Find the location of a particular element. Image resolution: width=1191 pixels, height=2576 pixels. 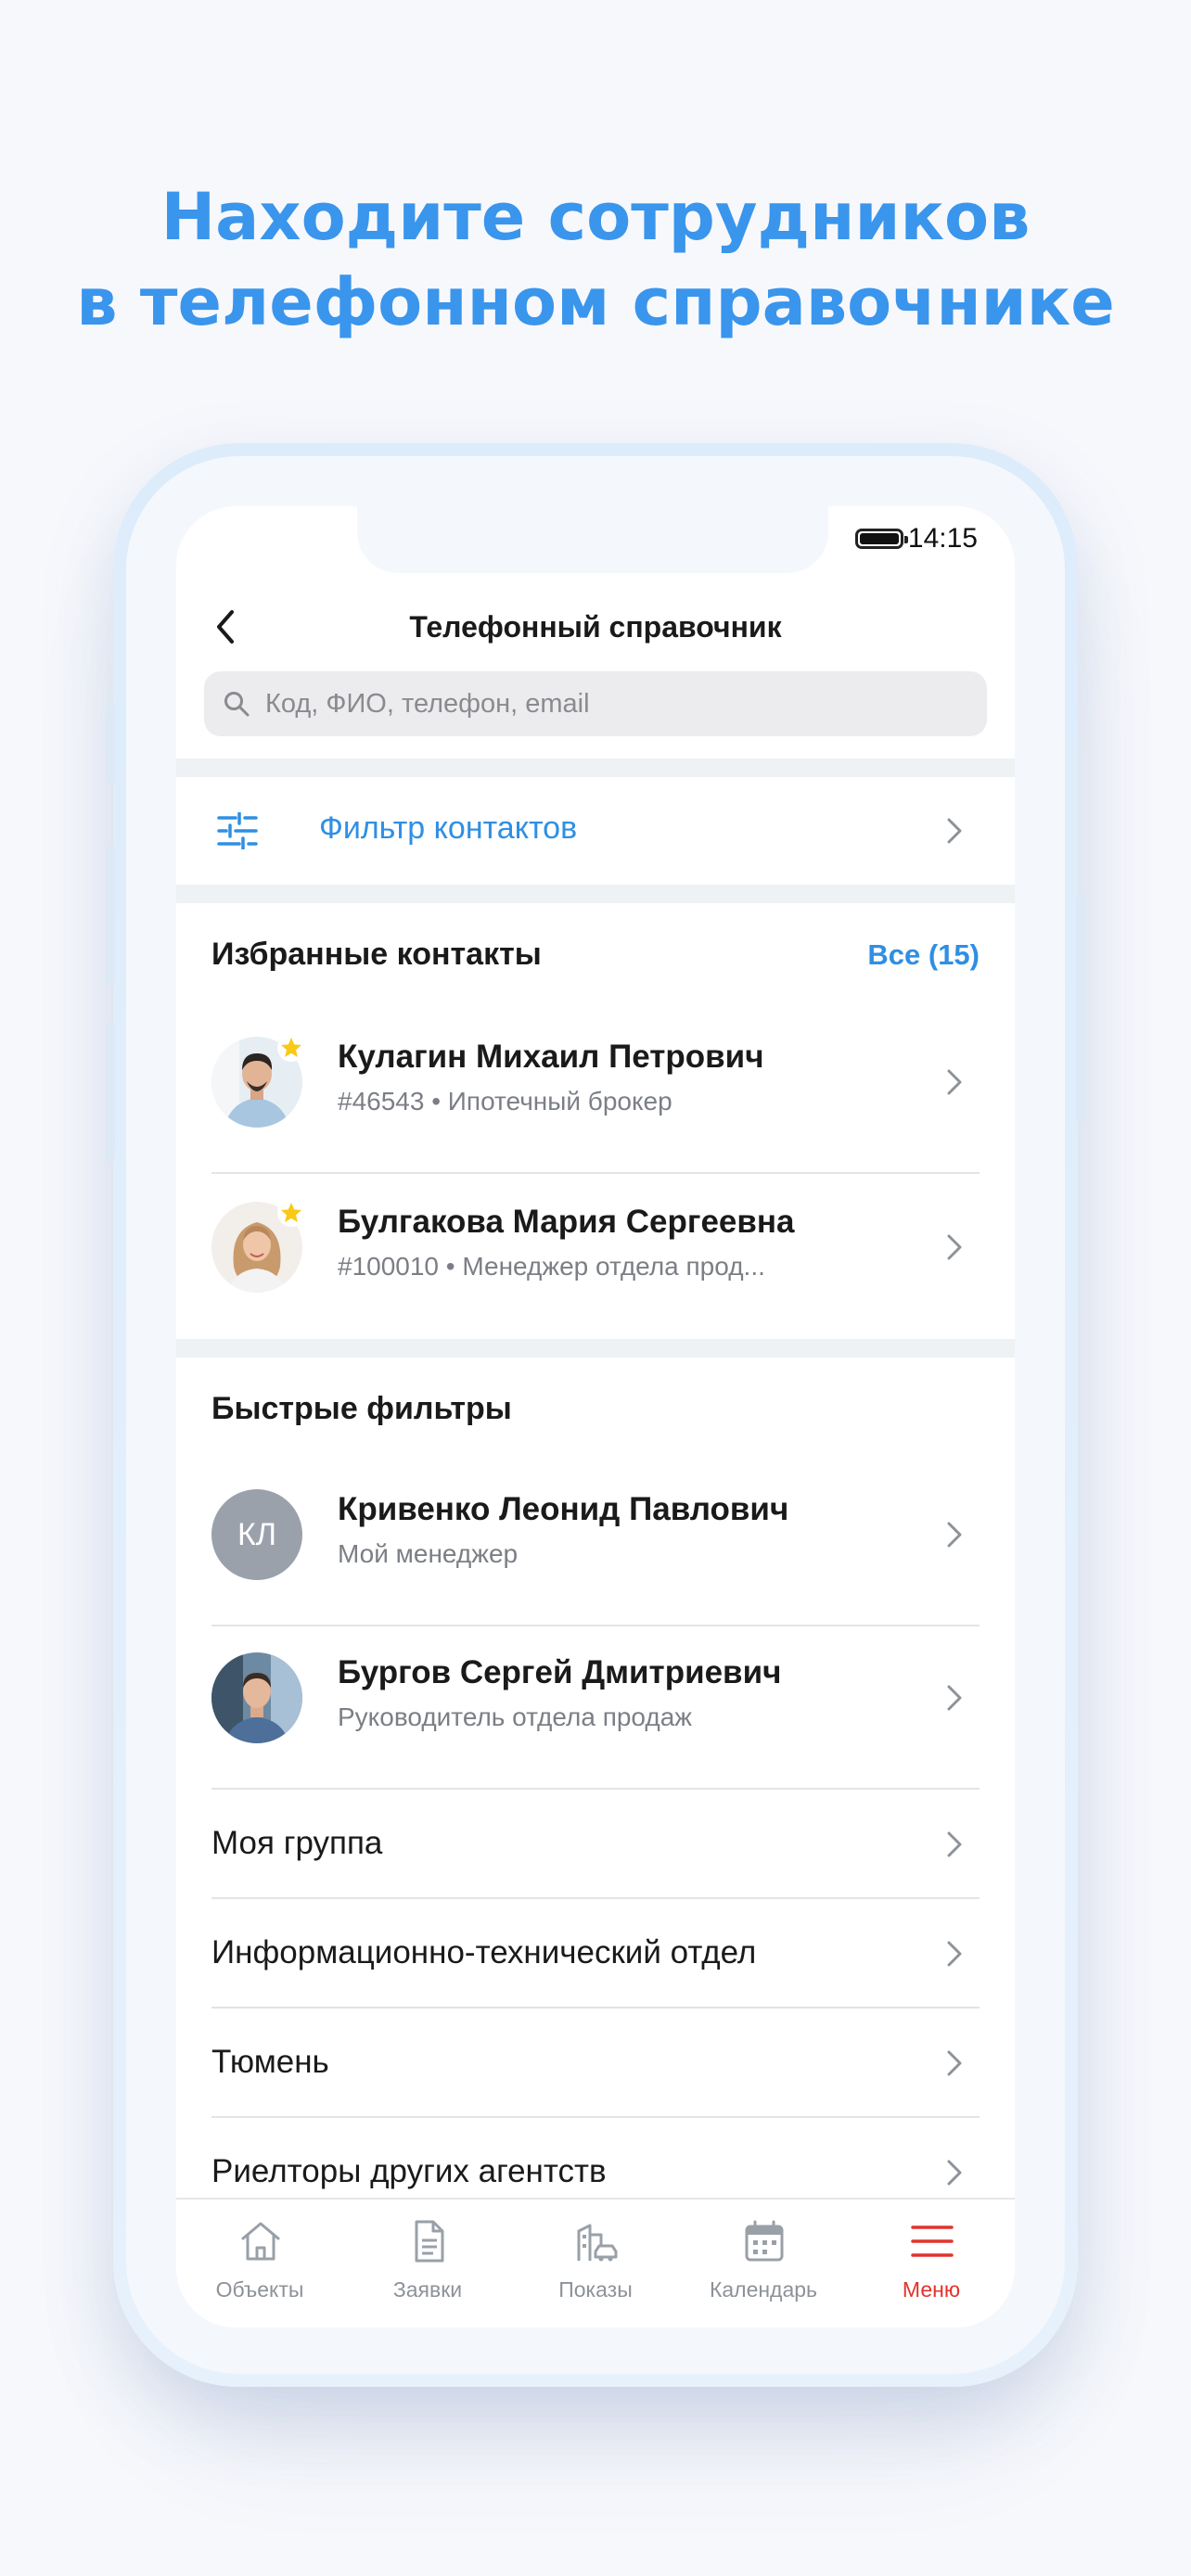

group-row: Информационно-технический отдел is located at coordinates (595, 1954).